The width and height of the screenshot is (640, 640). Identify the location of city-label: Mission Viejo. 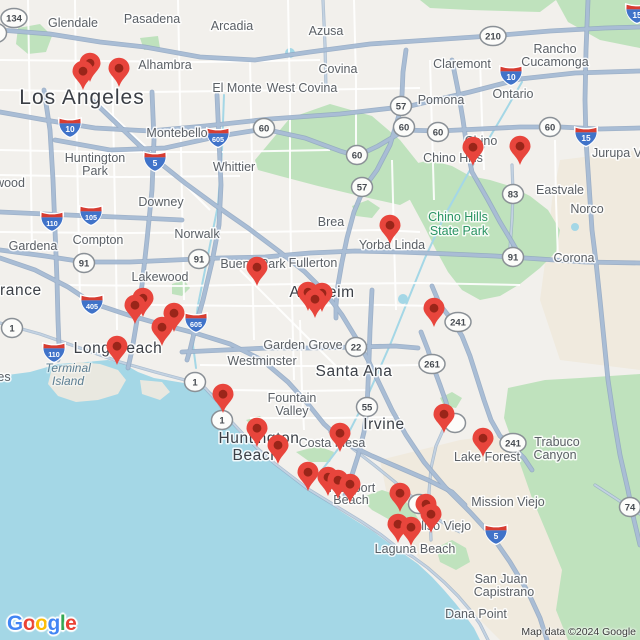
(507, 502).